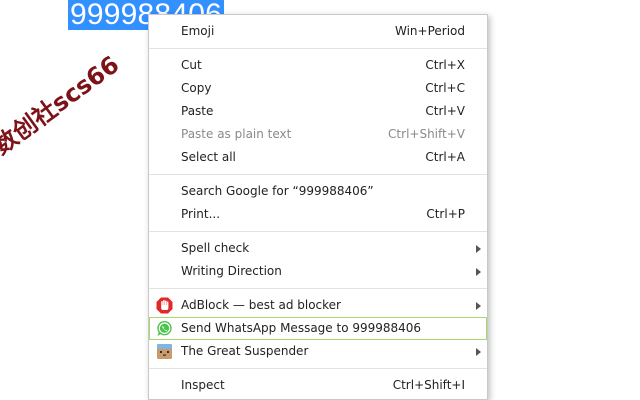 The width and height of the screenshot is (640, 400). I want to click on menu-item-label: Select all, so click(208, 157).